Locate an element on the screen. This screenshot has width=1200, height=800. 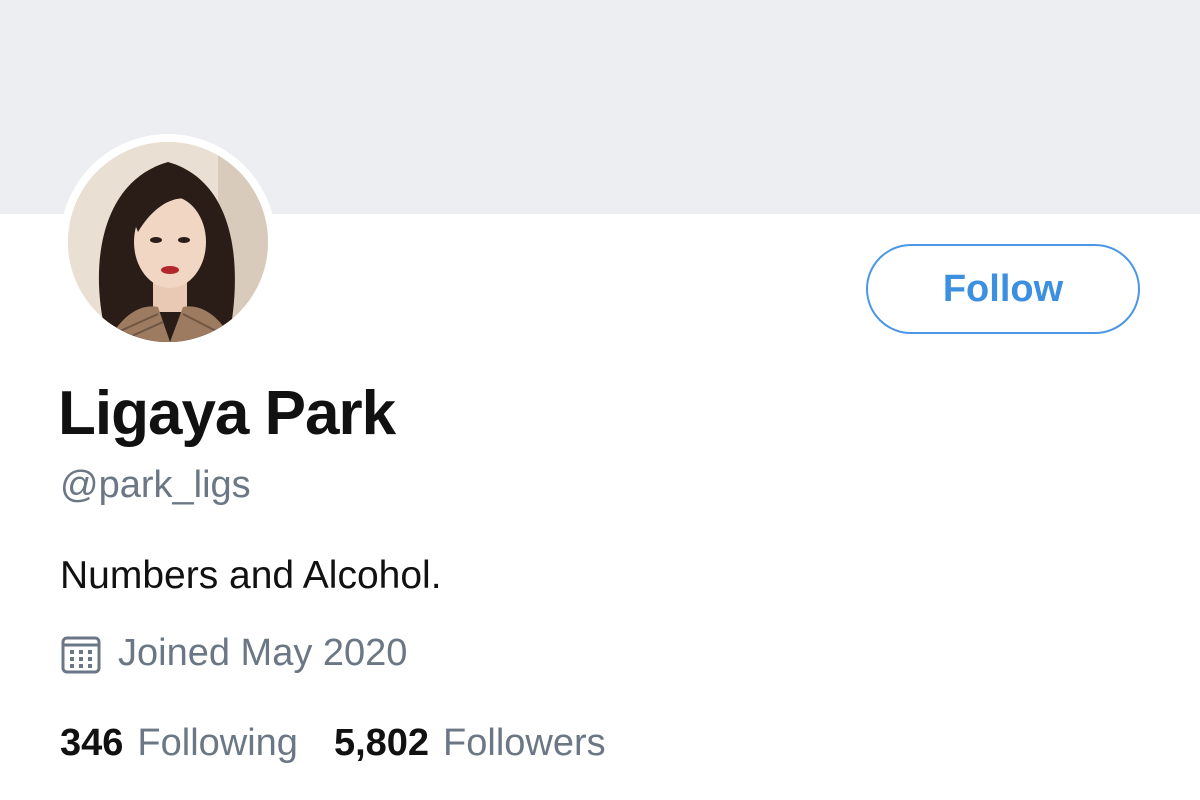
following-label: Following is located at coordinates (217, 743).